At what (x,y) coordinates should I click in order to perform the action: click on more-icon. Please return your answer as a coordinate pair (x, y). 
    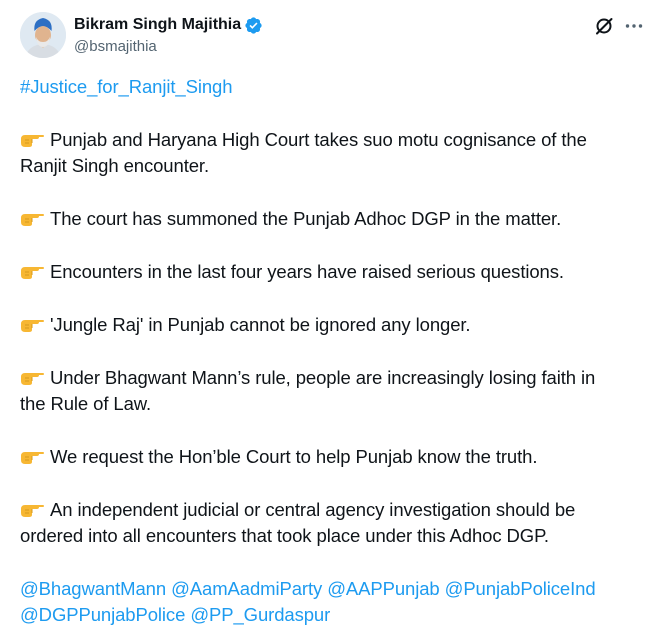
    Looking at the image, I should click on (634, 26).